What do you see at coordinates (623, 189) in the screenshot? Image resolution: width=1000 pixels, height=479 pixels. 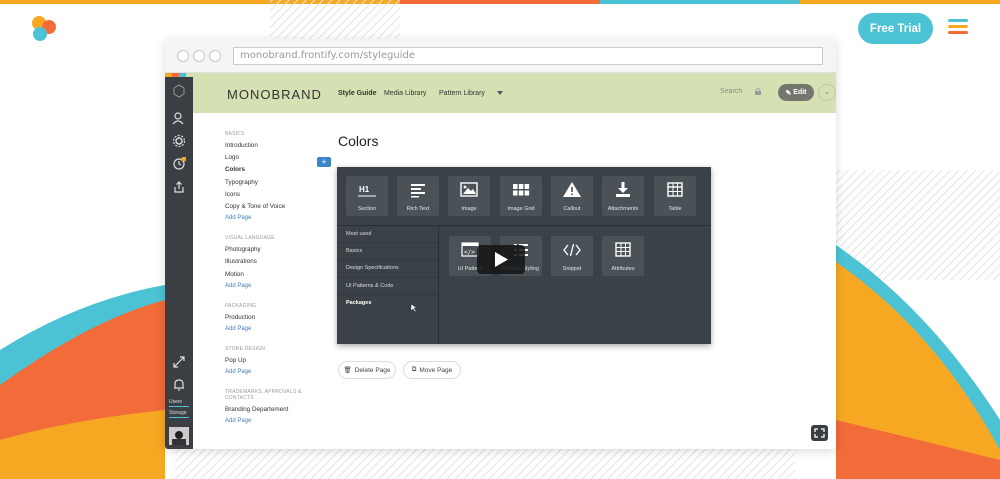 I see `download-icon` at bounding box center [623, 189].